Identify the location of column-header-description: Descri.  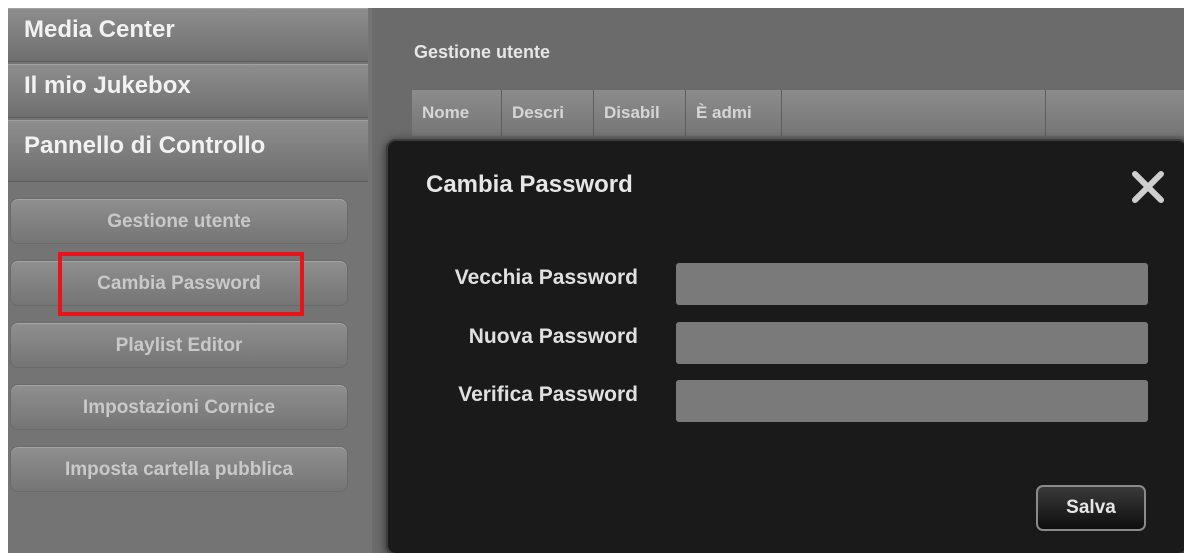
(548, 113).